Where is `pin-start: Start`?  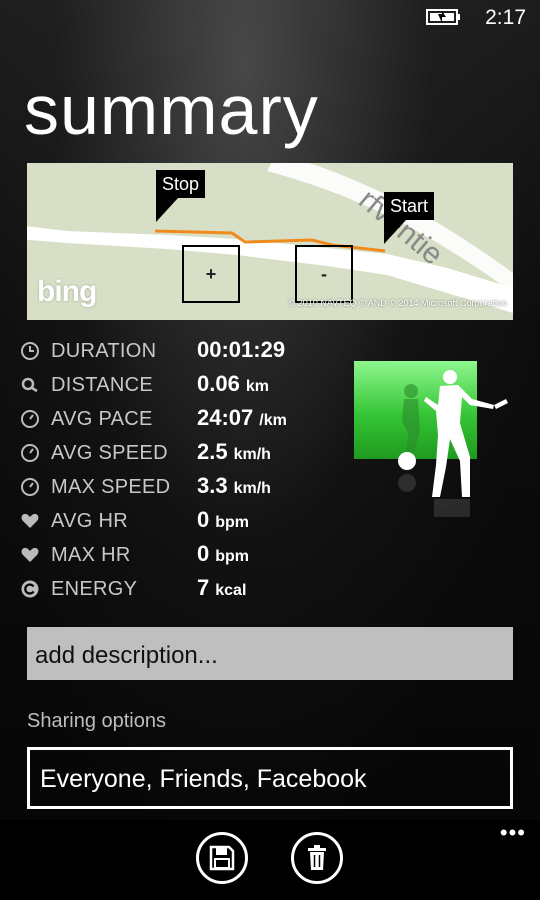 pin-start: Start is located at coordinates (409, 218).